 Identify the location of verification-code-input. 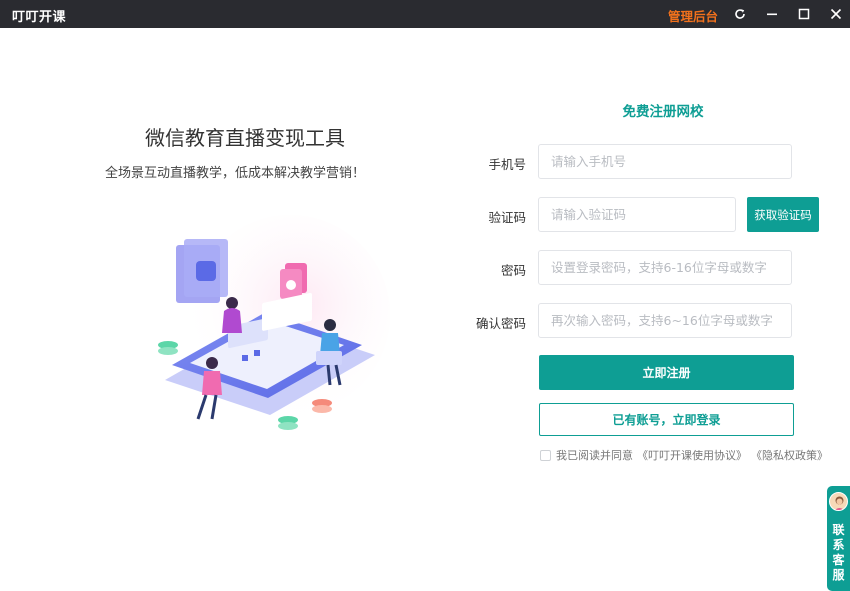
(637, 214).